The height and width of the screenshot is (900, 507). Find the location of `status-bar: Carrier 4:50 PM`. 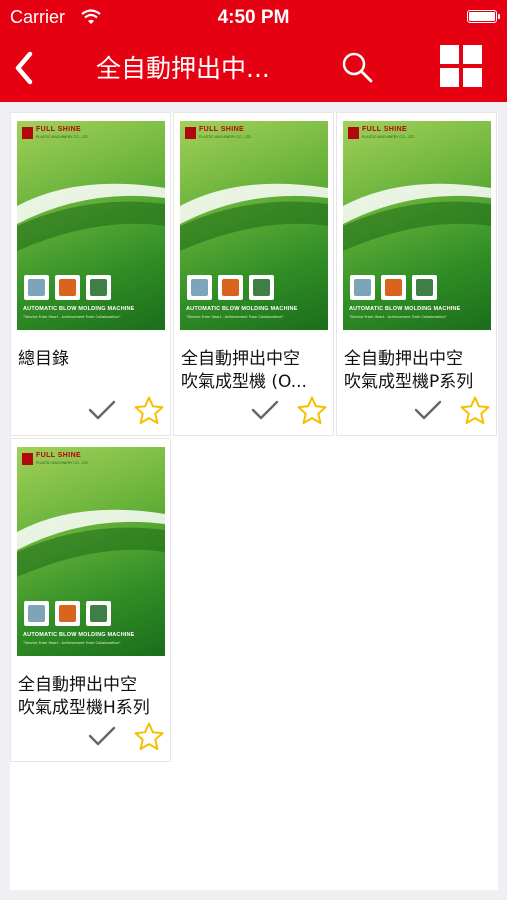

status-bar: Carrier 4:50 PM is located at coordinates (253, 17).